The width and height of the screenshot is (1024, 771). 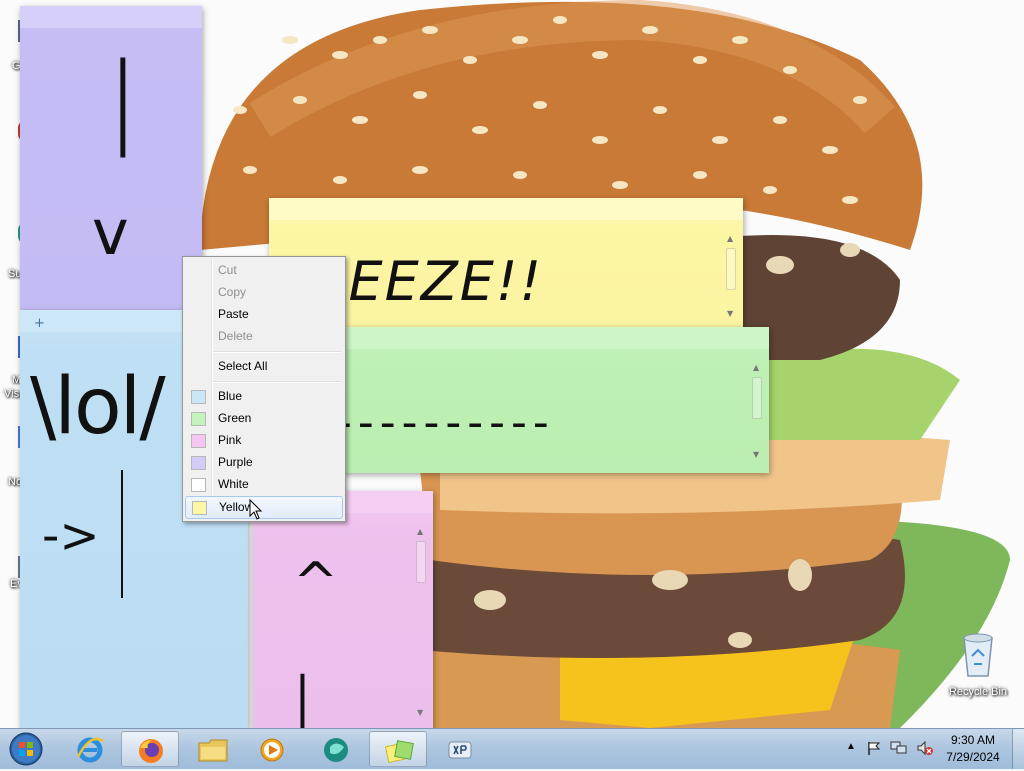 I want to click on recycle-bin-label: Recycle Bin, so click(x=978, y=692).